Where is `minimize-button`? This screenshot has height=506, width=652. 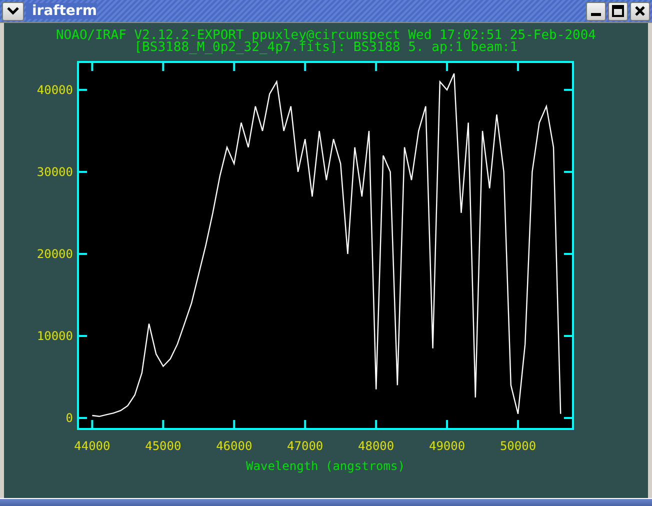 minimize-button is located at coordinates (596, 11).